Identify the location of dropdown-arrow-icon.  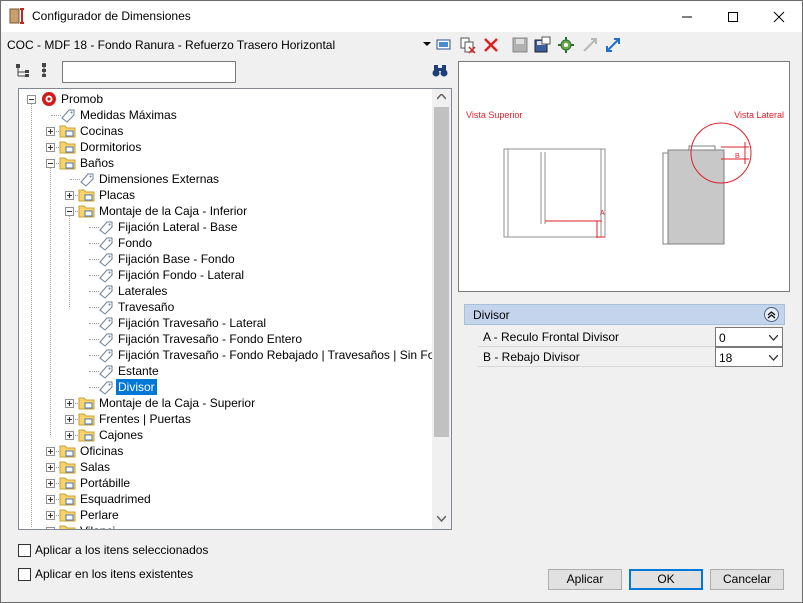
(427, 44).